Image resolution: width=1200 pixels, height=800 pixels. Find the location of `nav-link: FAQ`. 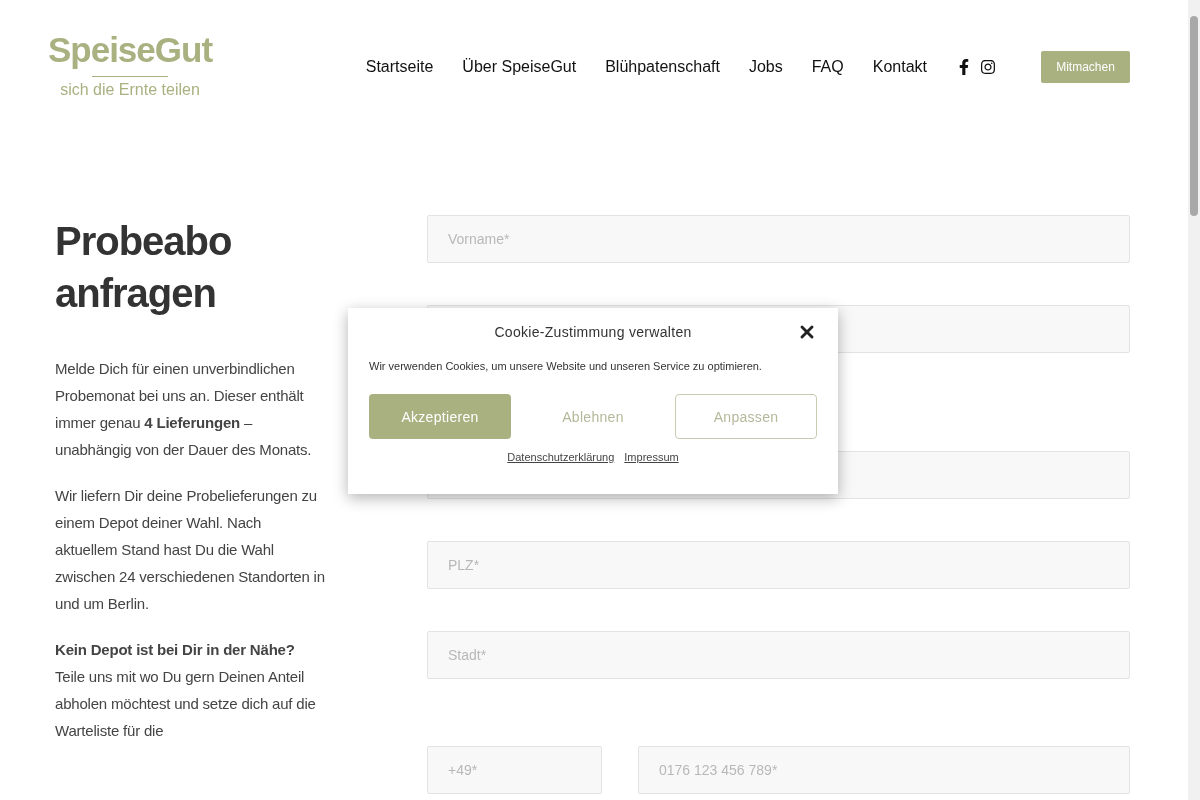

nav-link: FAQ is located at coordinates (827, 67).